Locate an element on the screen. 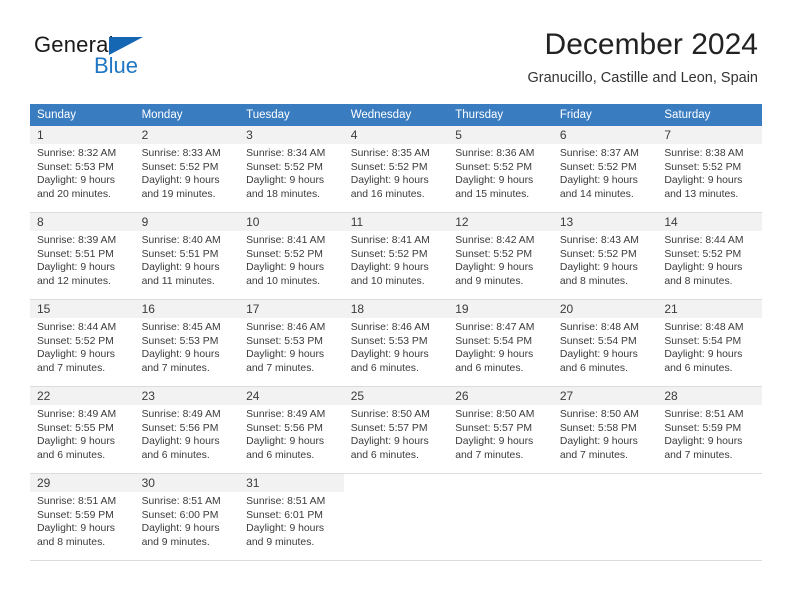 This screenshot has height=612, width=792. day-number: 20 is located at coordinates (605, 309).